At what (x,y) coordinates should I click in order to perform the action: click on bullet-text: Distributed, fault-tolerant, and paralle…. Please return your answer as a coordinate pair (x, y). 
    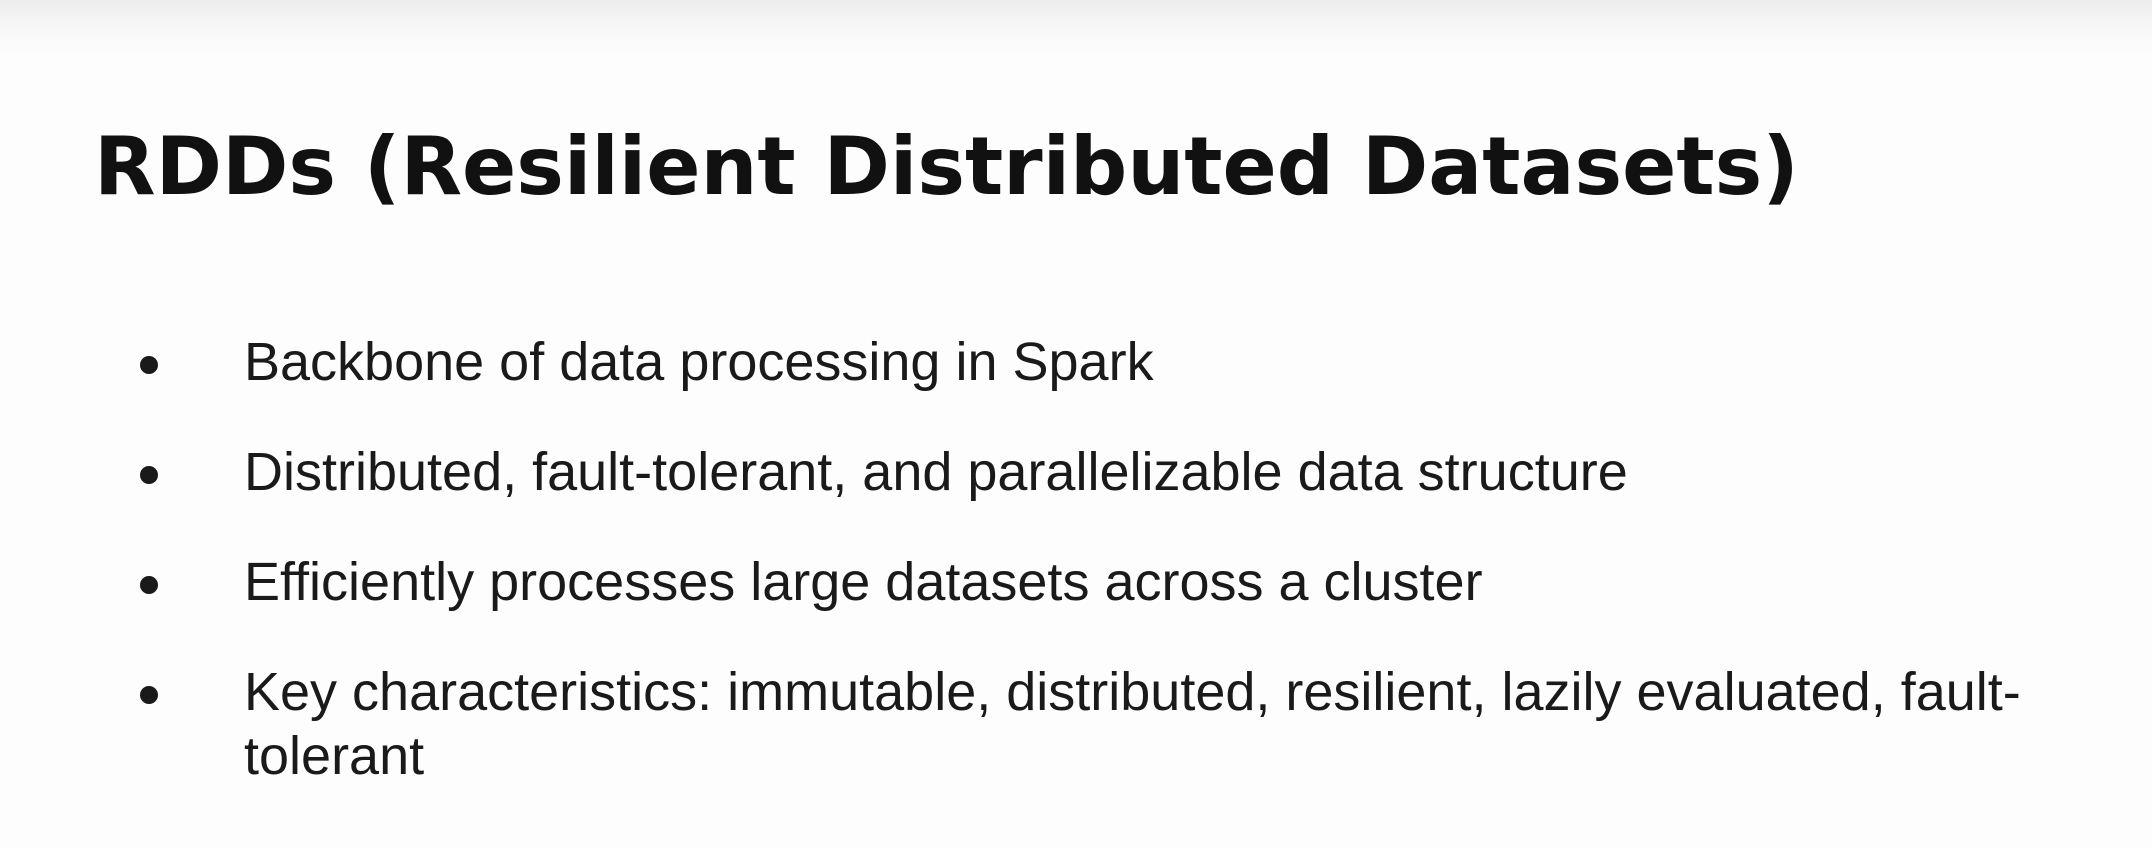
    Looking at the image, I should click on (936, 472).